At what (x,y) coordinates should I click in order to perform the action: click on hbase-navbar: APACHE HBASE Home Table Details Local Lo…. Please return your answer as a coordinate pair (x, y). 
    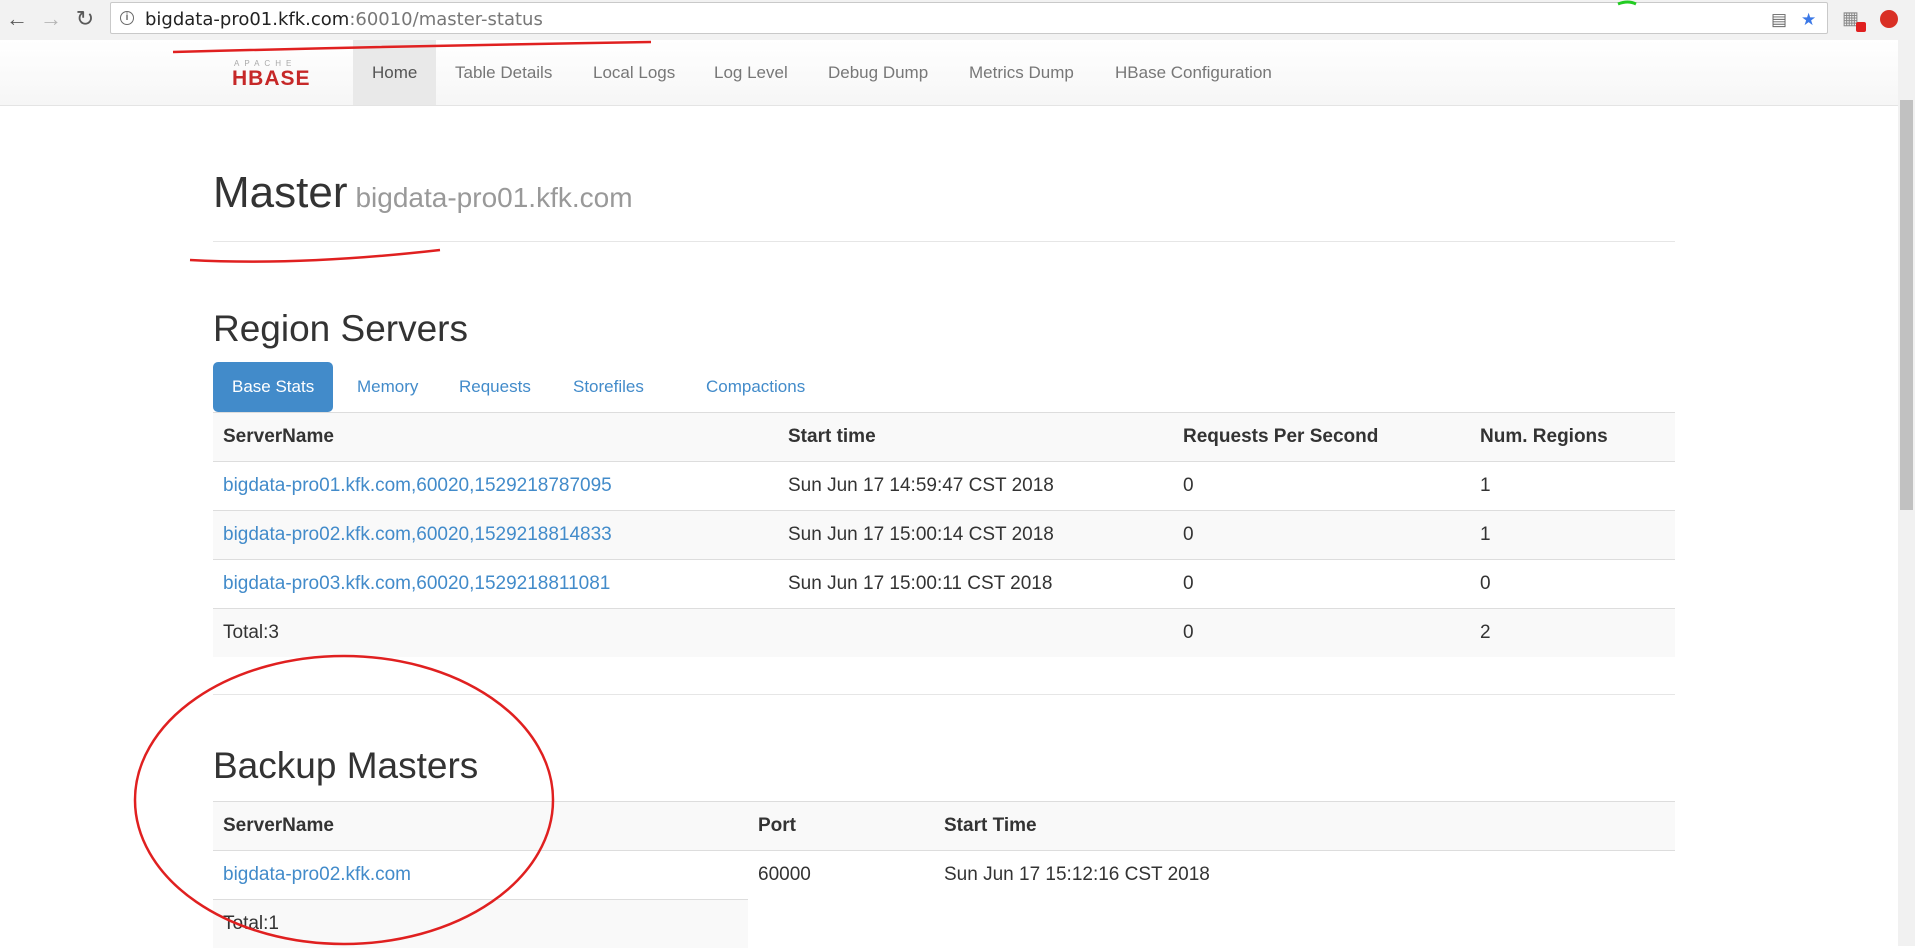
    Looking at the image, I should click on (949, 73).